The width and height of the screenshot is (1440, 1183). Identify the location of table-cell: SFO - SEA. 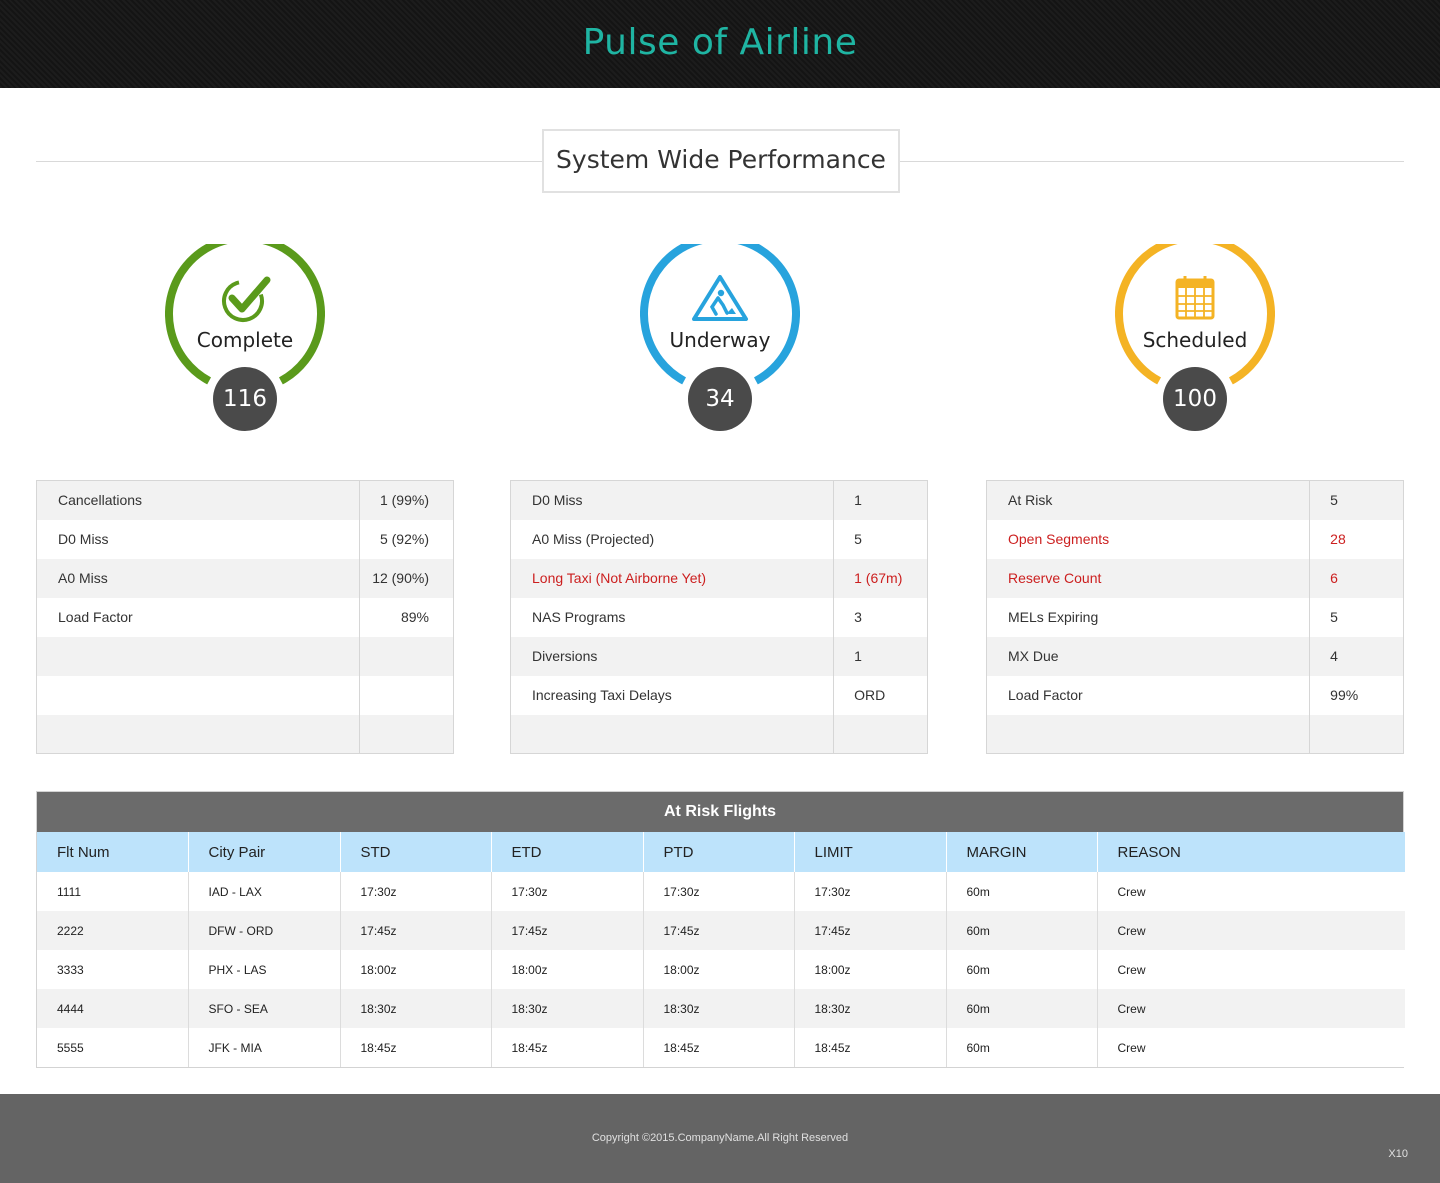
(264, 1008).